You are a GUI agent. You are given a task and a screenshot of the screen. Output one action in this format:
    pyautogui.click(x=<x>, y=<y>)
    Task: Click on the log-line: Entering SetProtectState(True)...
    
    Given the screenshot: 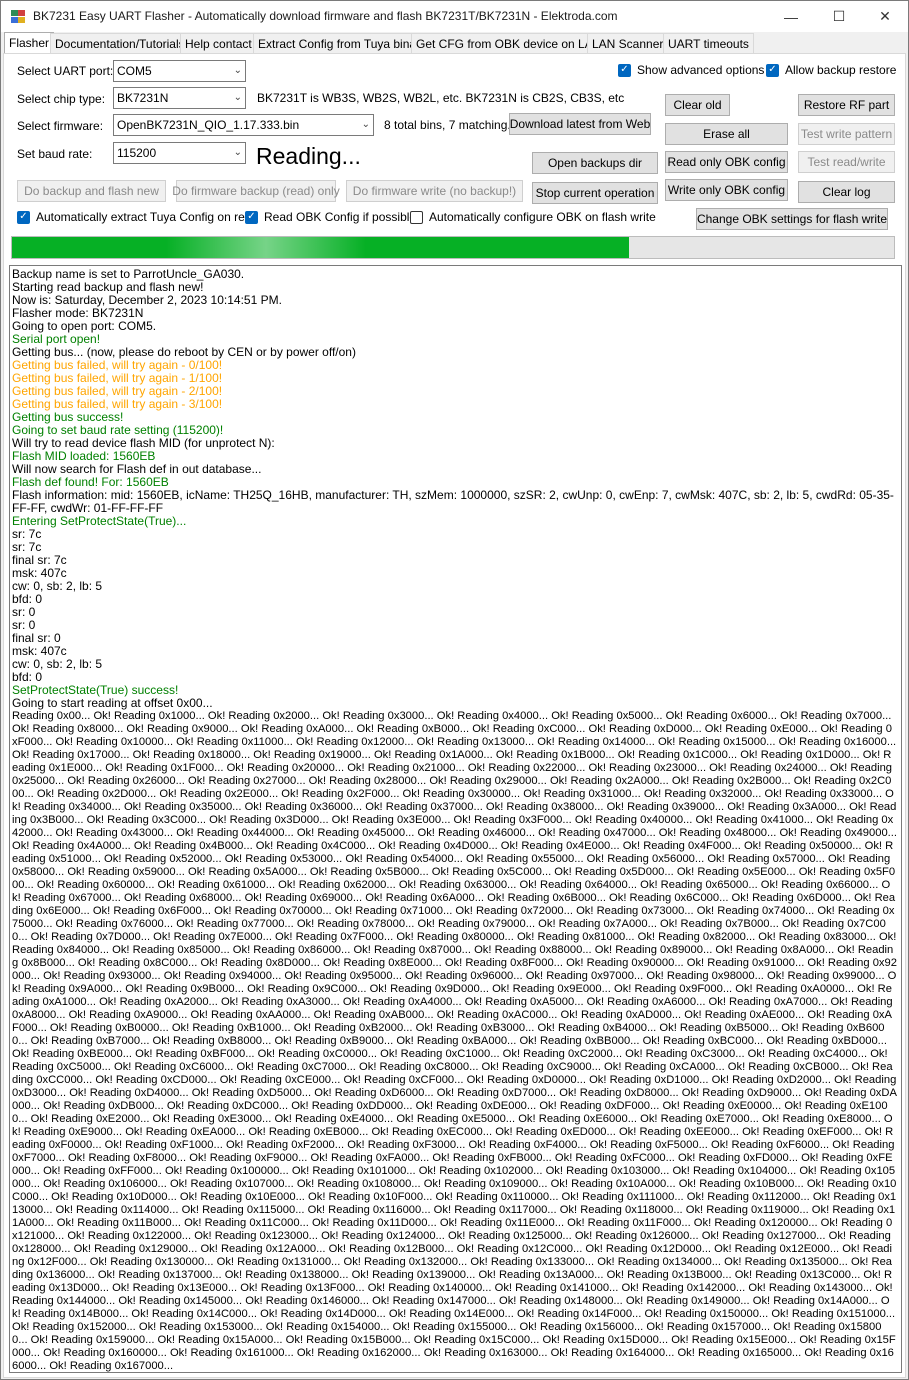 What is the action you would take?
    pyautogui.click(x=99, y=521)
    